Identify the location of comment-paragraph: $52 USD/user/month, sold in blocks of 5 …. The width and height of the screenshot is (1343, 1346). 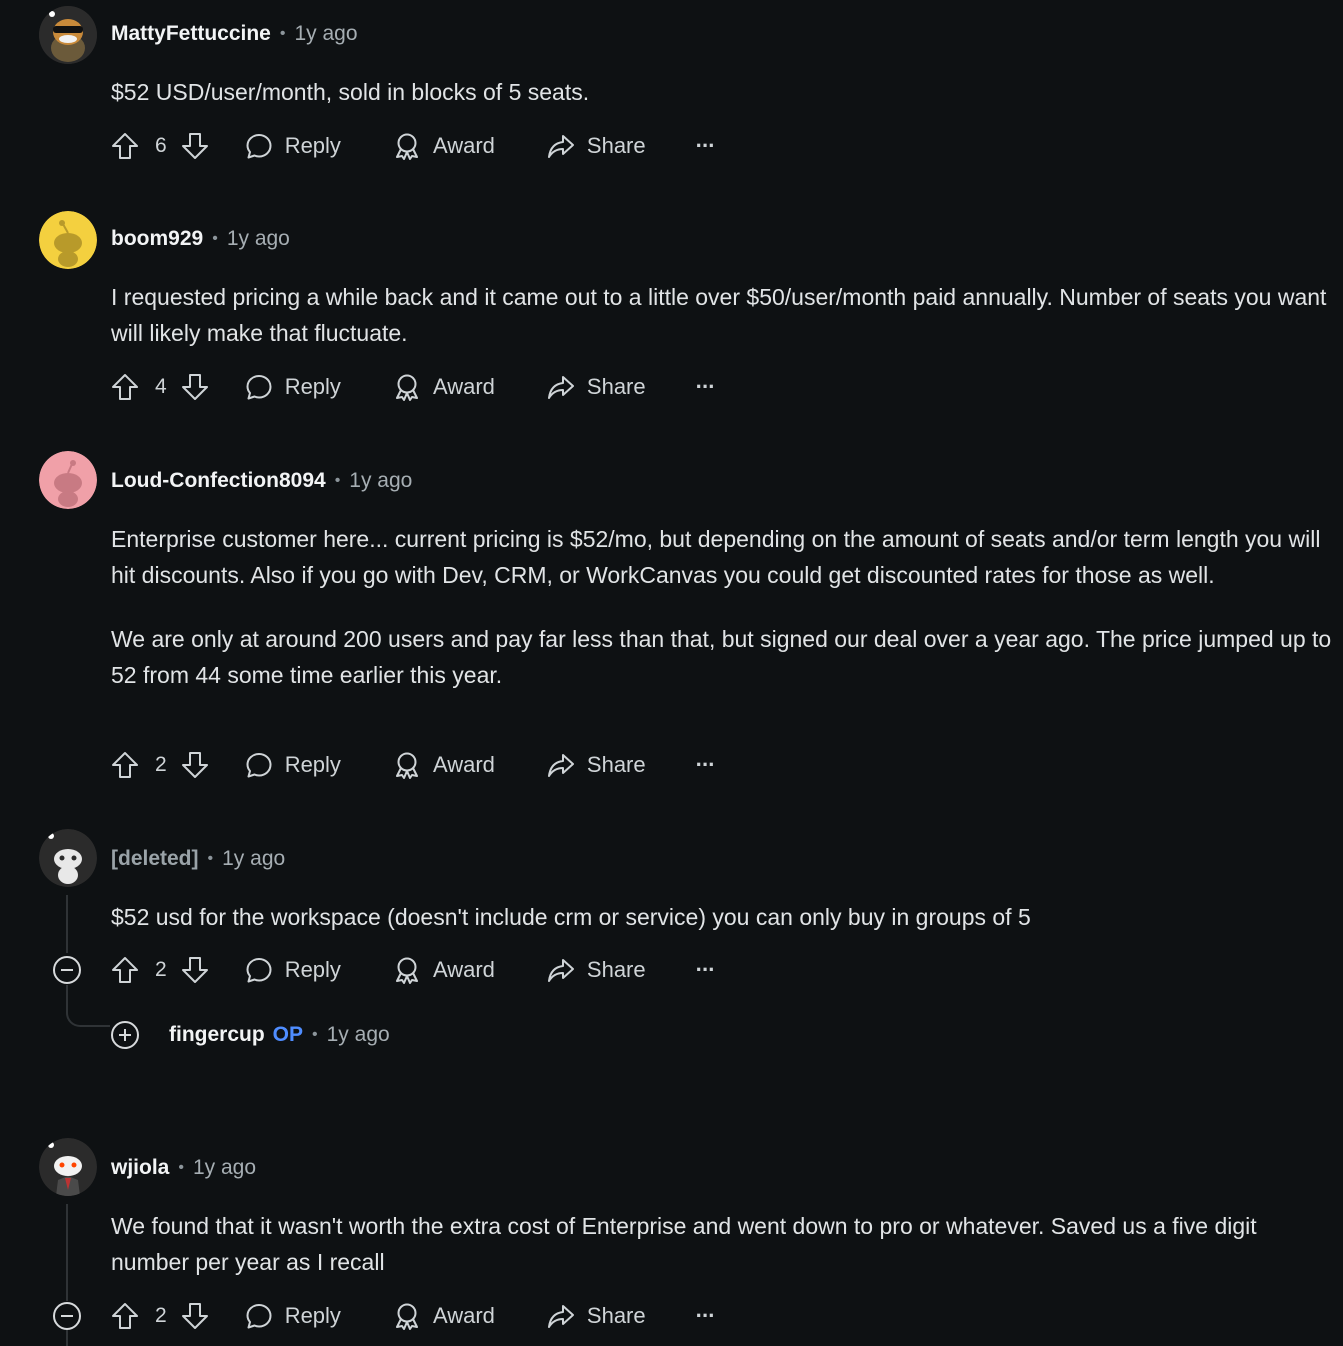
(350, 92).